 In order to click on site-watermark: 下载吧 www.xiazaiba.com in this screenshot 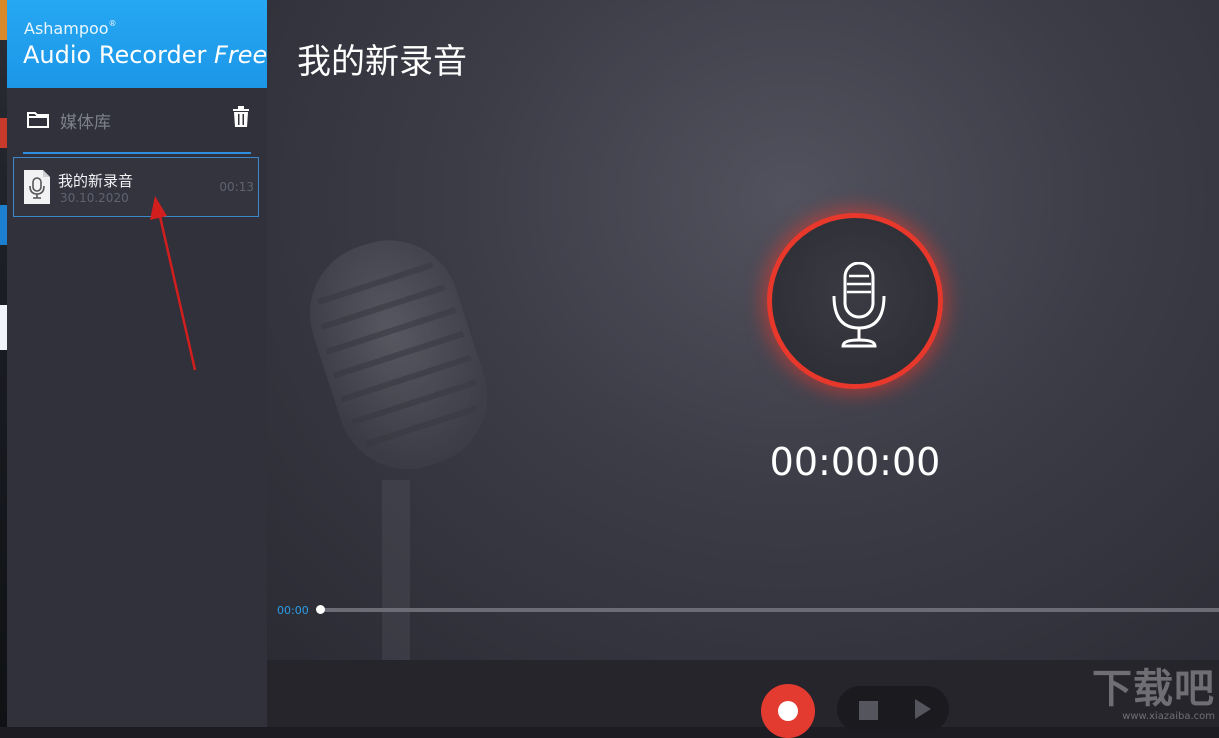, I will do `click(1145, 696)`.